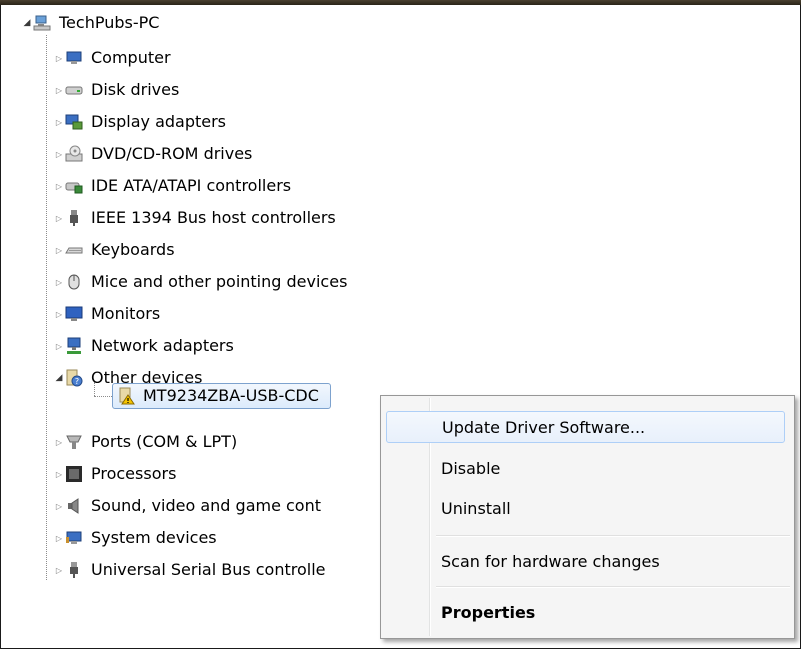  I want to click on ide-controller-icon, so click(74, 186).